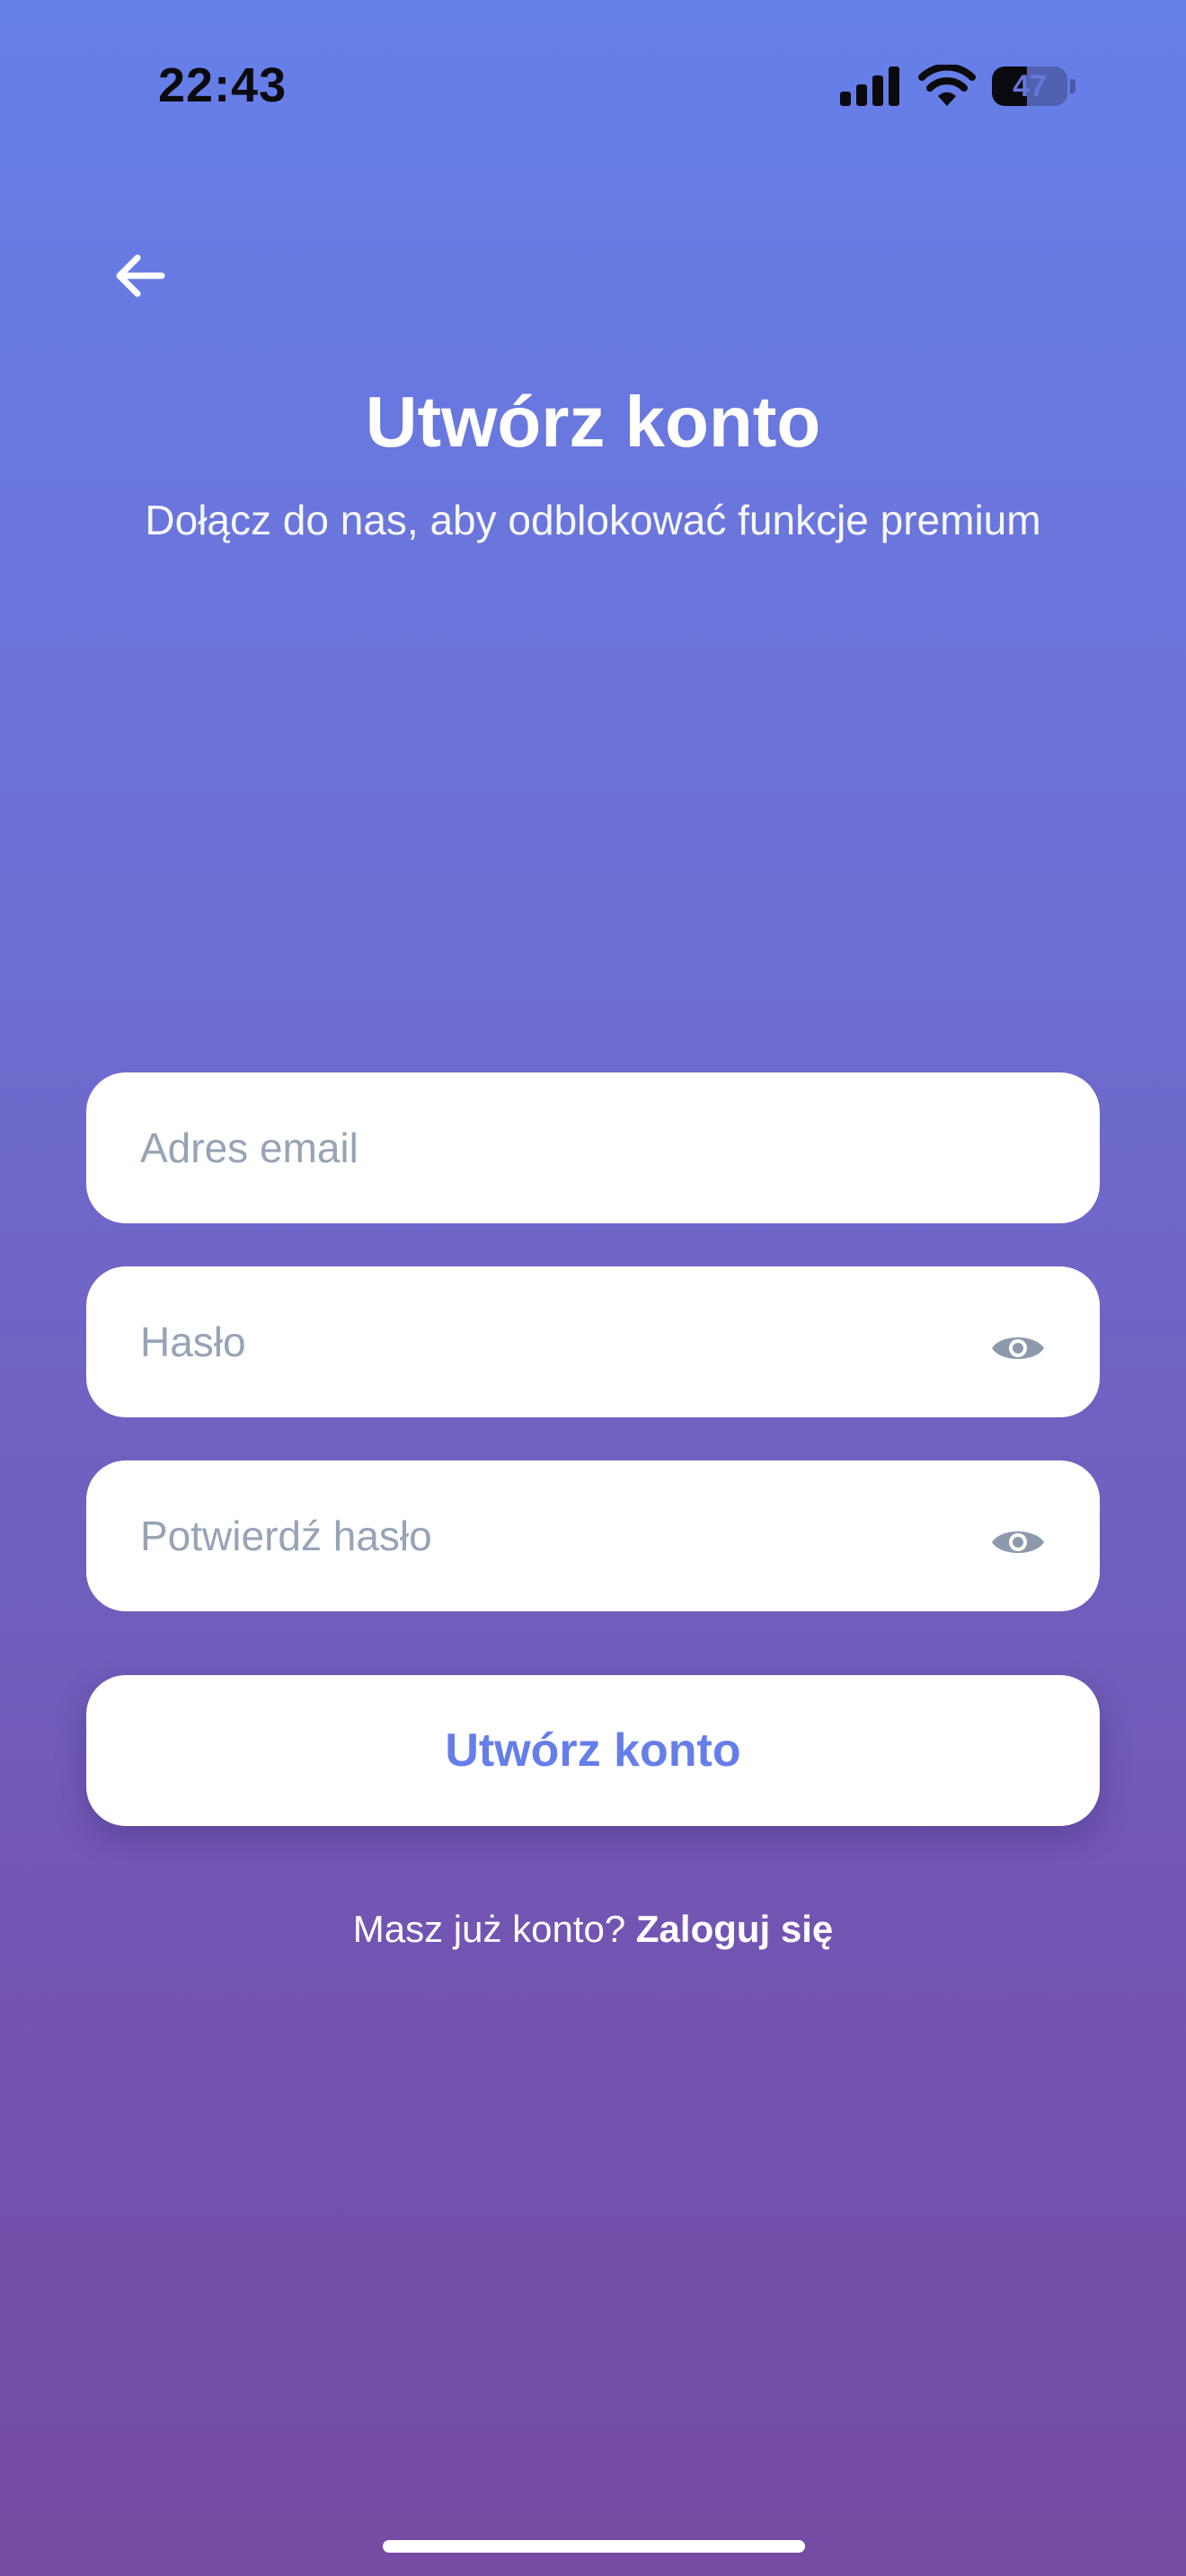 The width and height of the screenshot is (1186, 2576). I want to click on login-prompt-text: Masz już konto?, so click(494, 1929).